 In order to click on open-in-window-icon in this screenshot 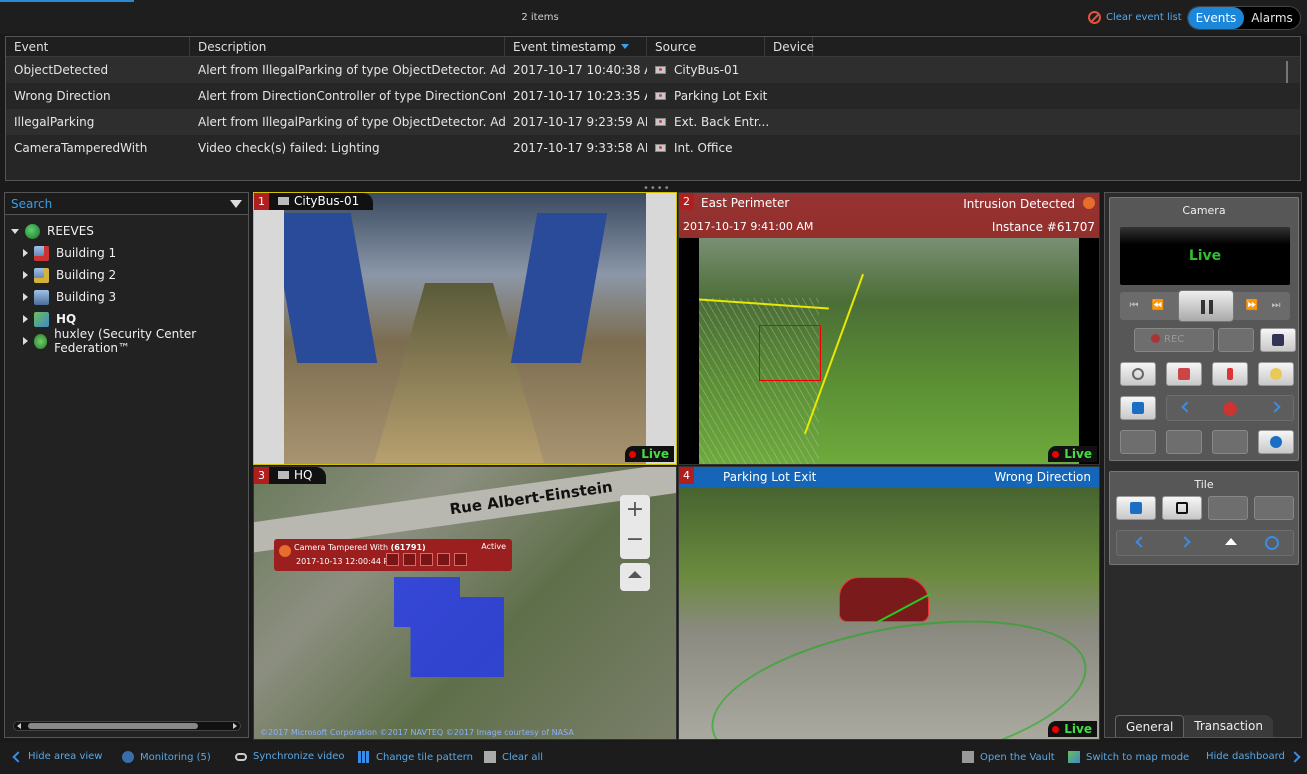, I will do `click(1182, 508)`.